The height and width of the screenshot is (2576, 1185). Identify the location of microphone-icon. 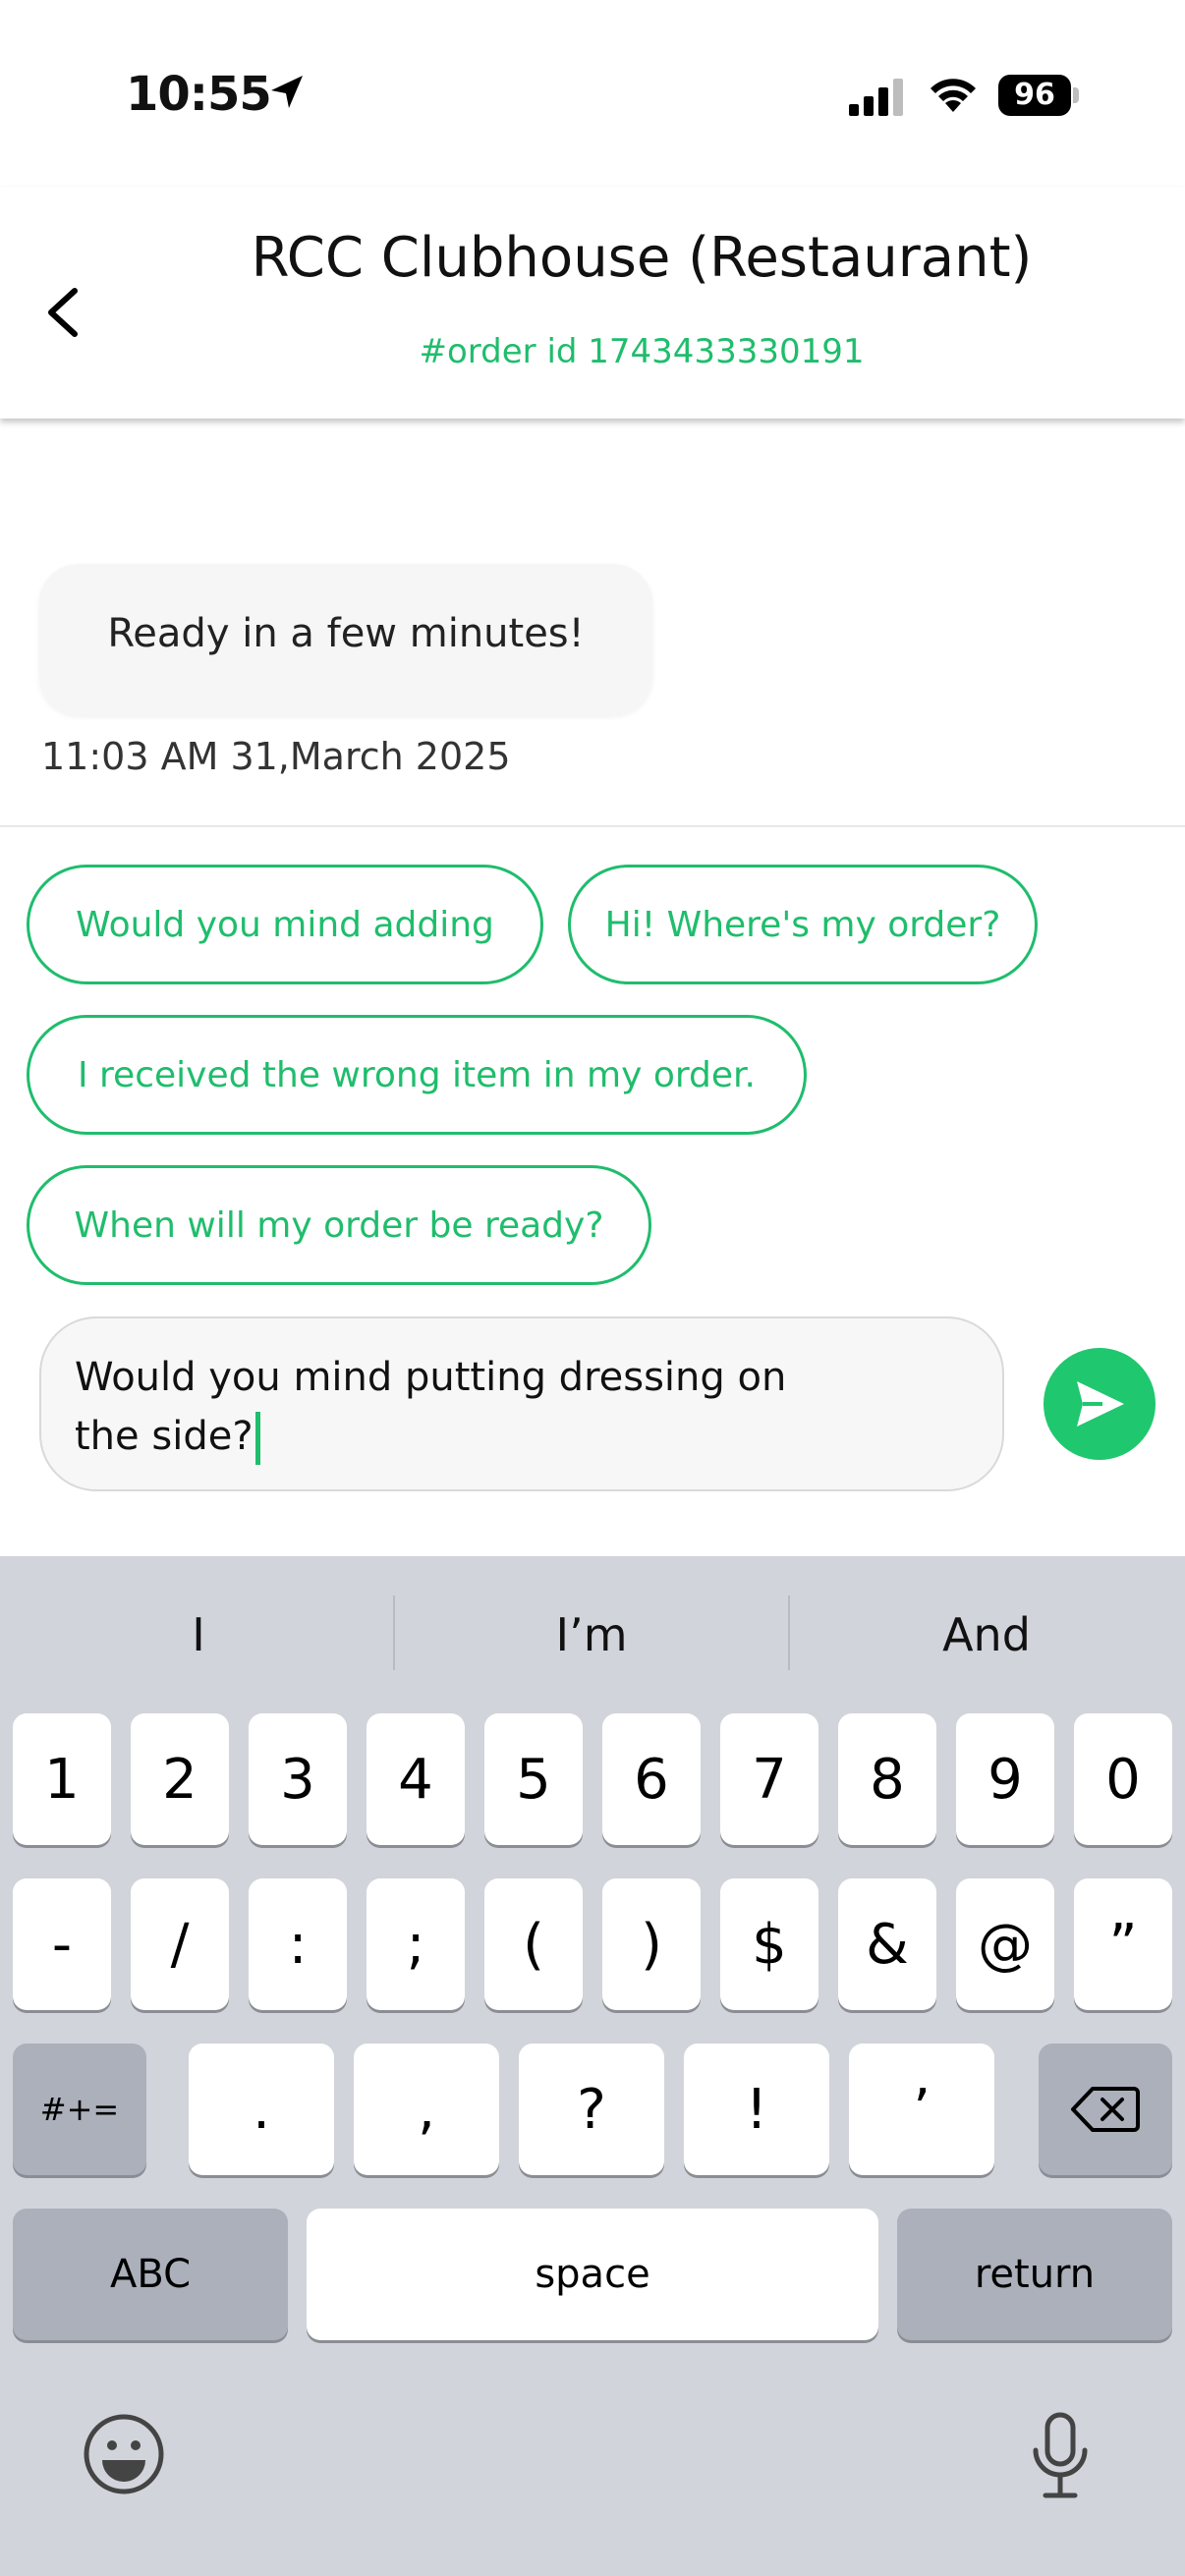
(1061, 2456).